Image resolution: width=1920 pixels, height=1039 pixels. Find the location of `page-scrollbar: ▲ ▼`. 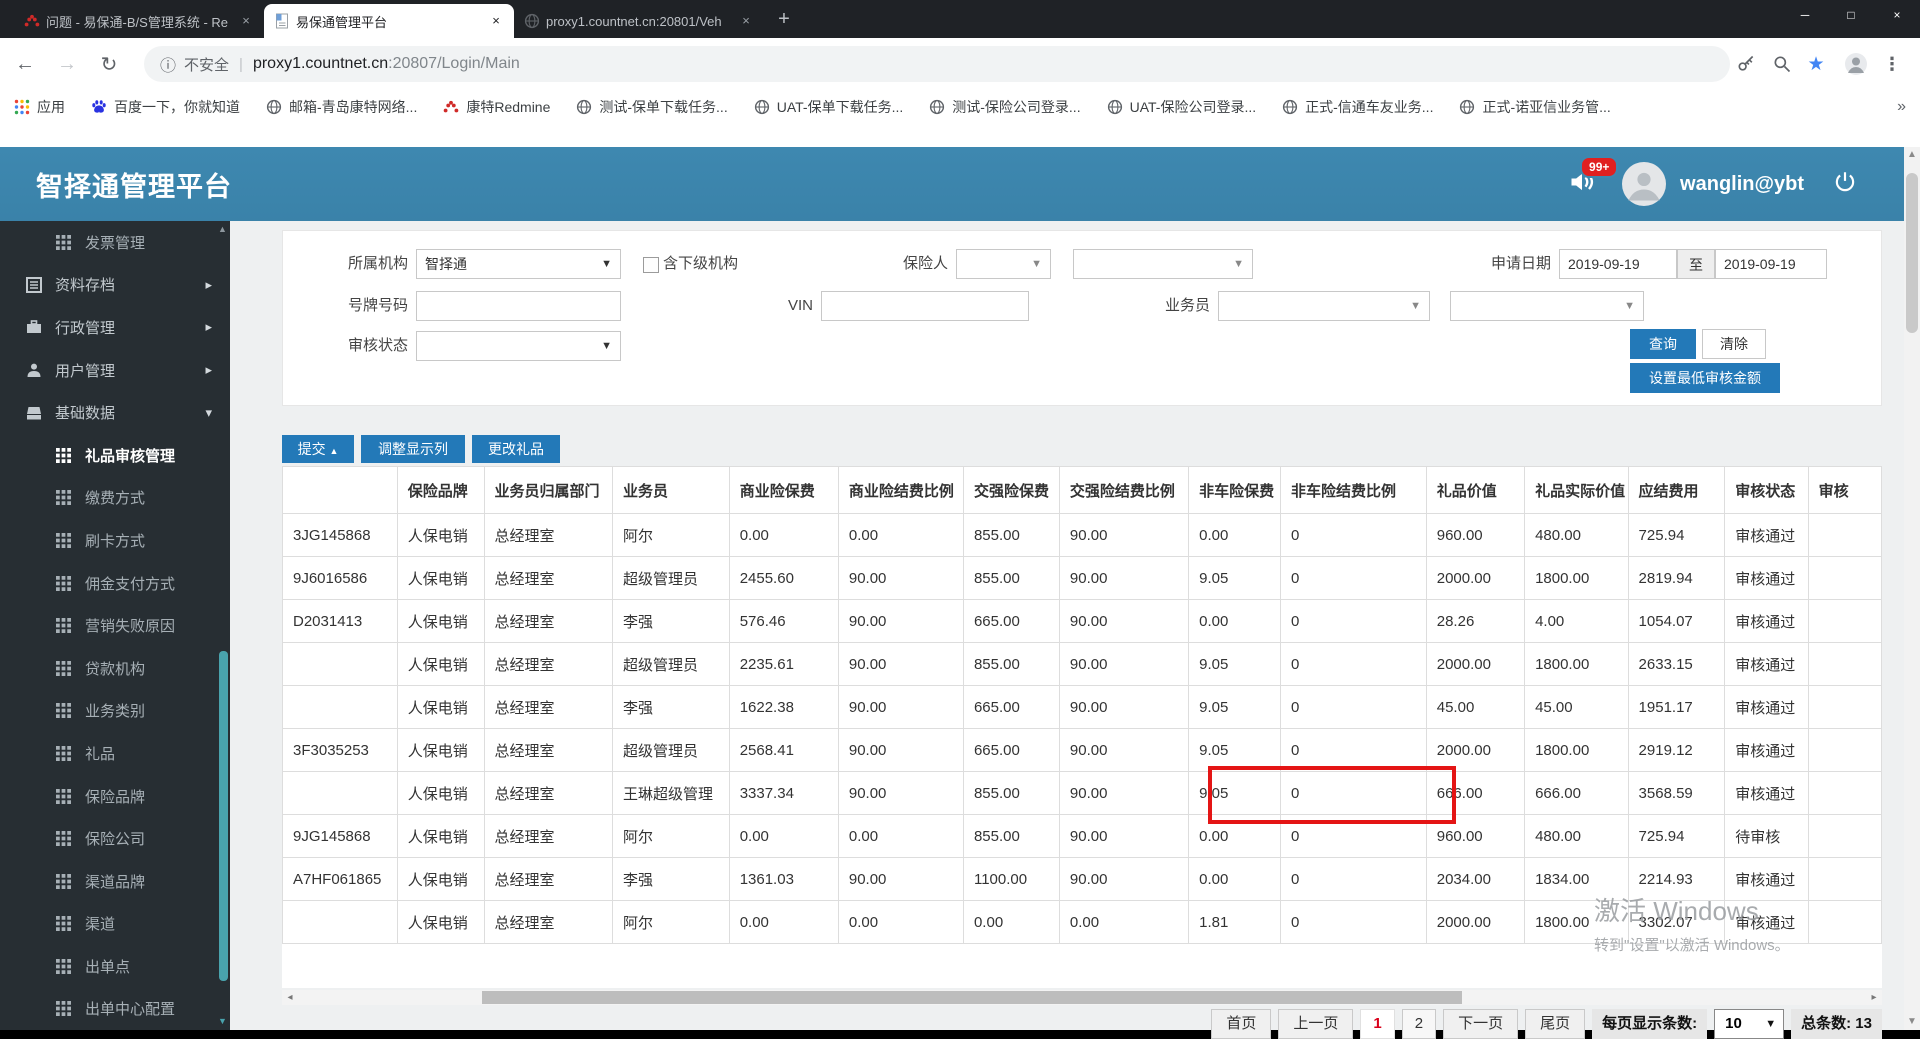

page-scrollbar: ▲ ▼ is located at coordinates (1912, 588).